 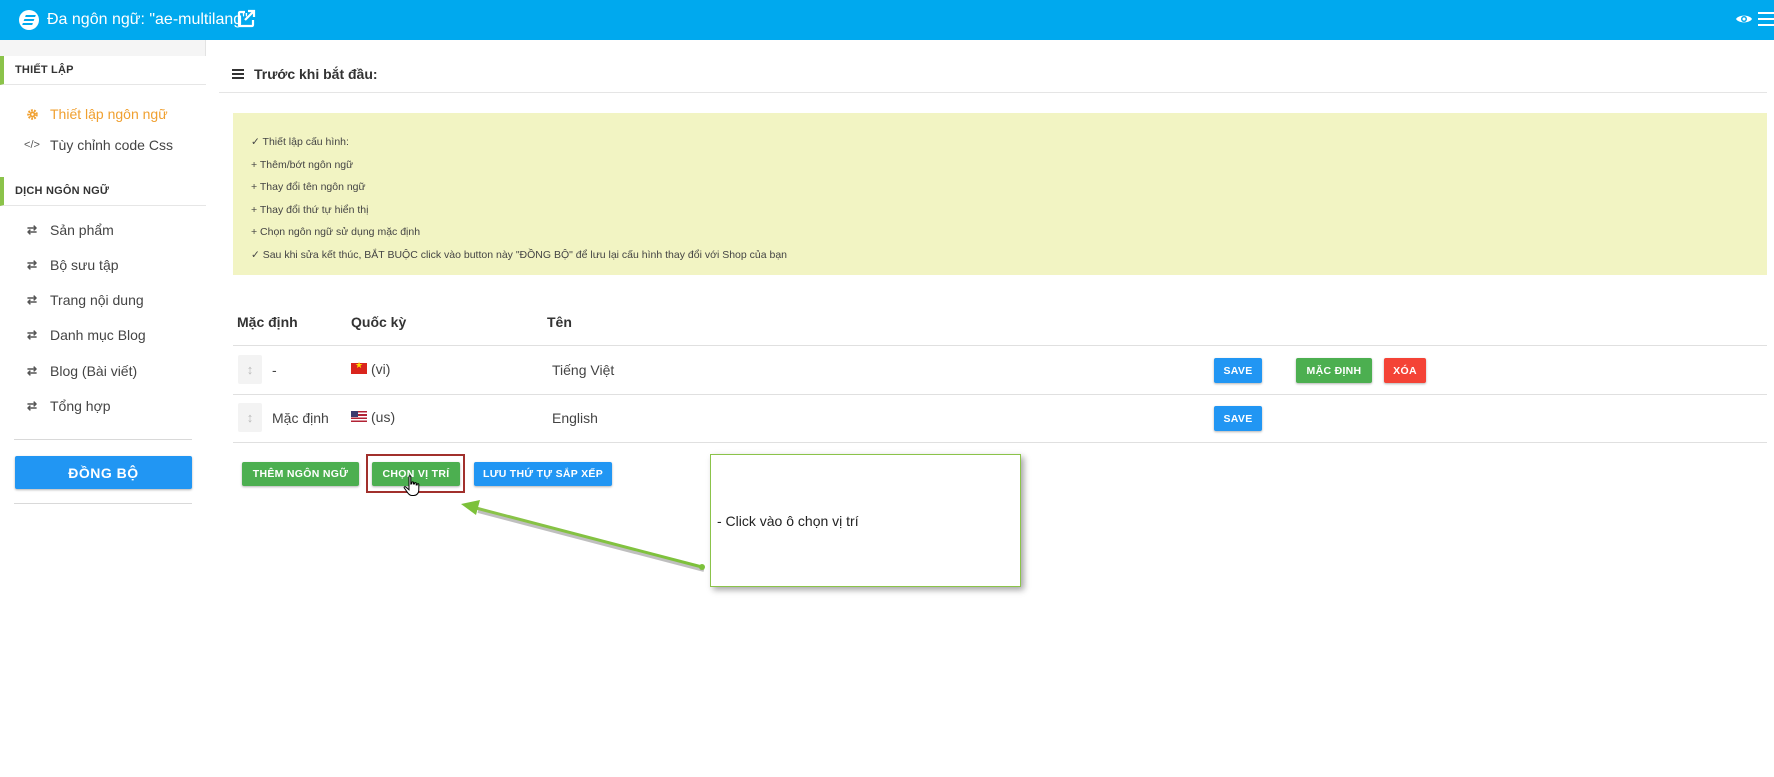 I want to click on sidebar-item-label: Thiết lập ngôn ngữ, so click(x=109, y=114).